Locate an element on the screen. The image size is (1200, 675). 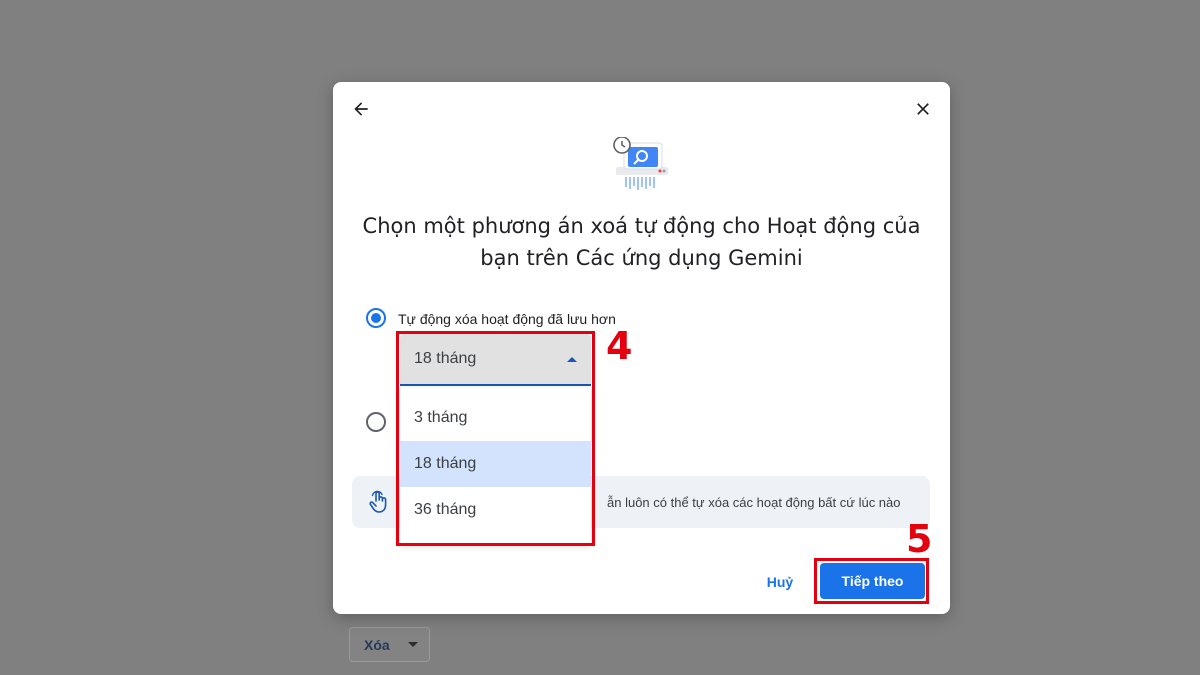
chevron-down-icon is located at coordinates (412, 644).